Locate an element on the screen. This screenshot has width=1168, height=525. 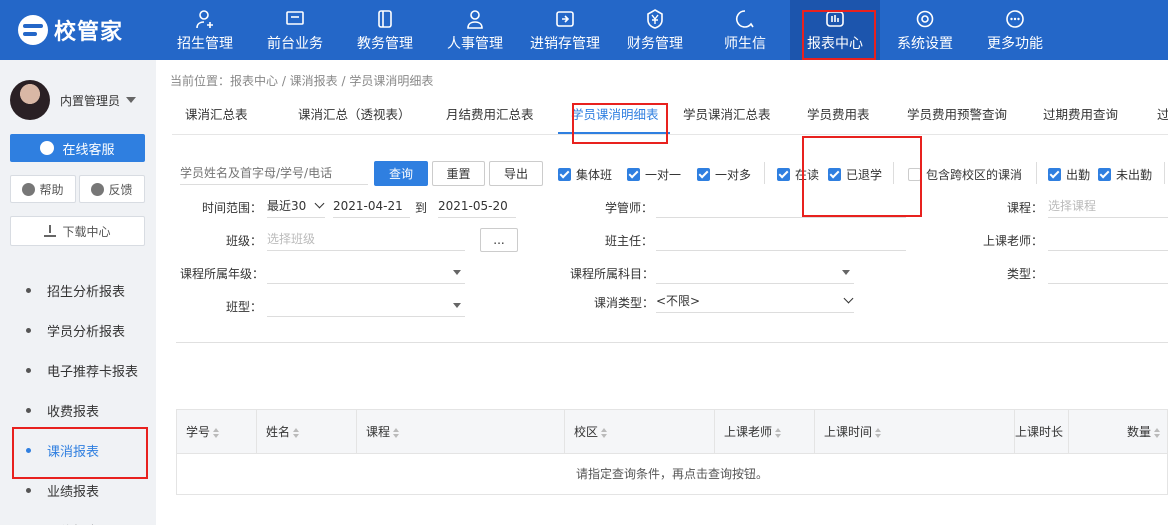
column-header: 学号 is located at coordinates (217, 432).